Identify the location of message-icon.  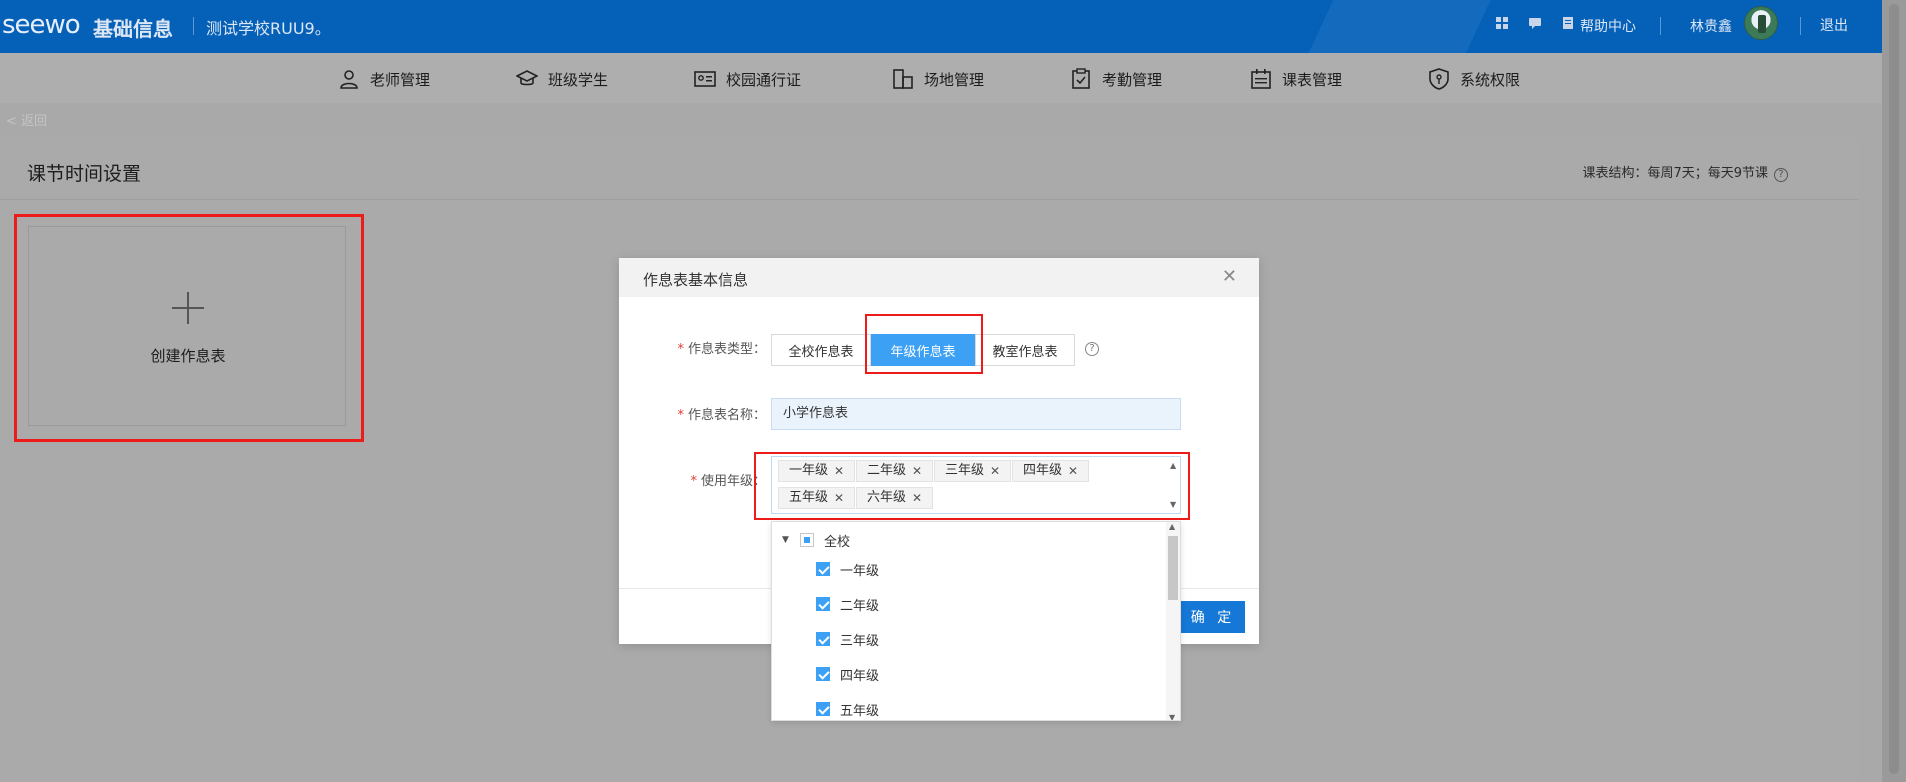
(1535, 24).